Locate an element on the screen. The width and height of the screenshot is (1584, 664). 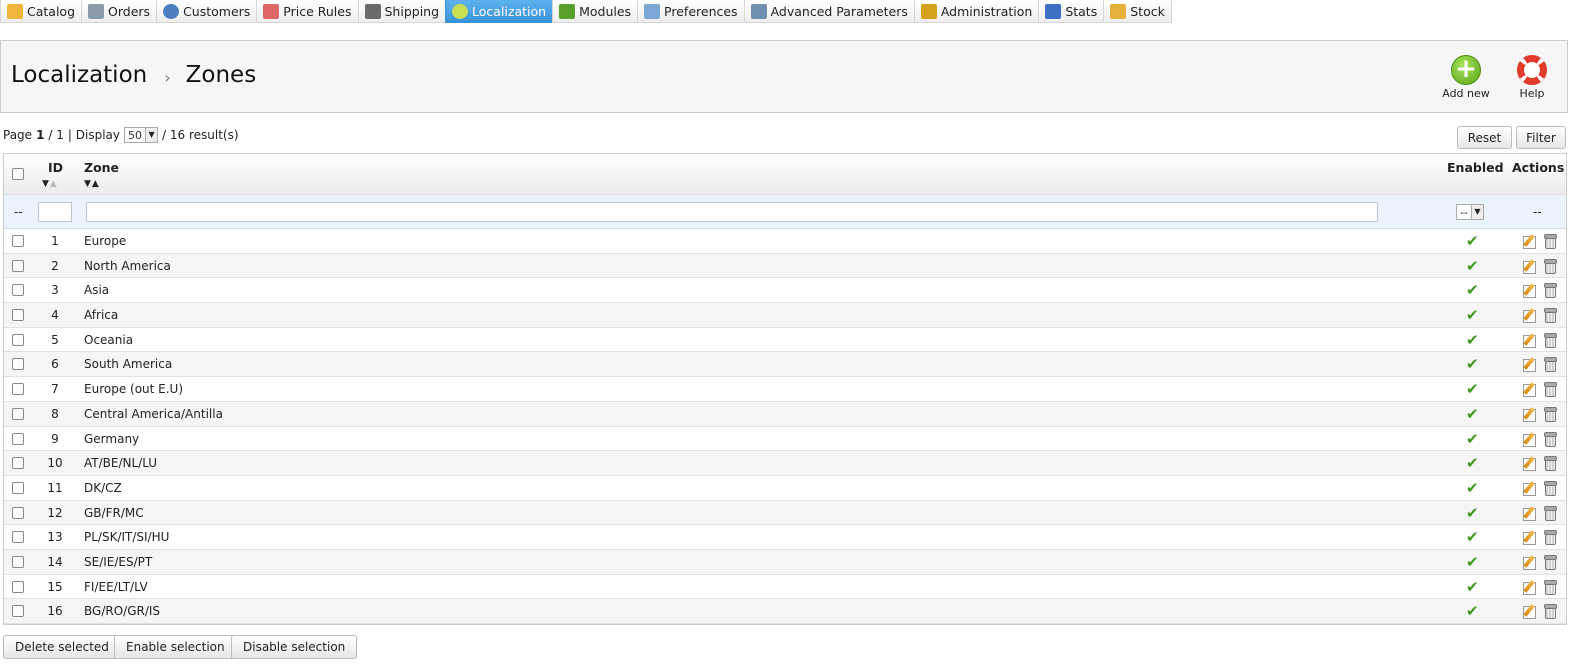
zone-filter-input is located at coordinates (732, 212).